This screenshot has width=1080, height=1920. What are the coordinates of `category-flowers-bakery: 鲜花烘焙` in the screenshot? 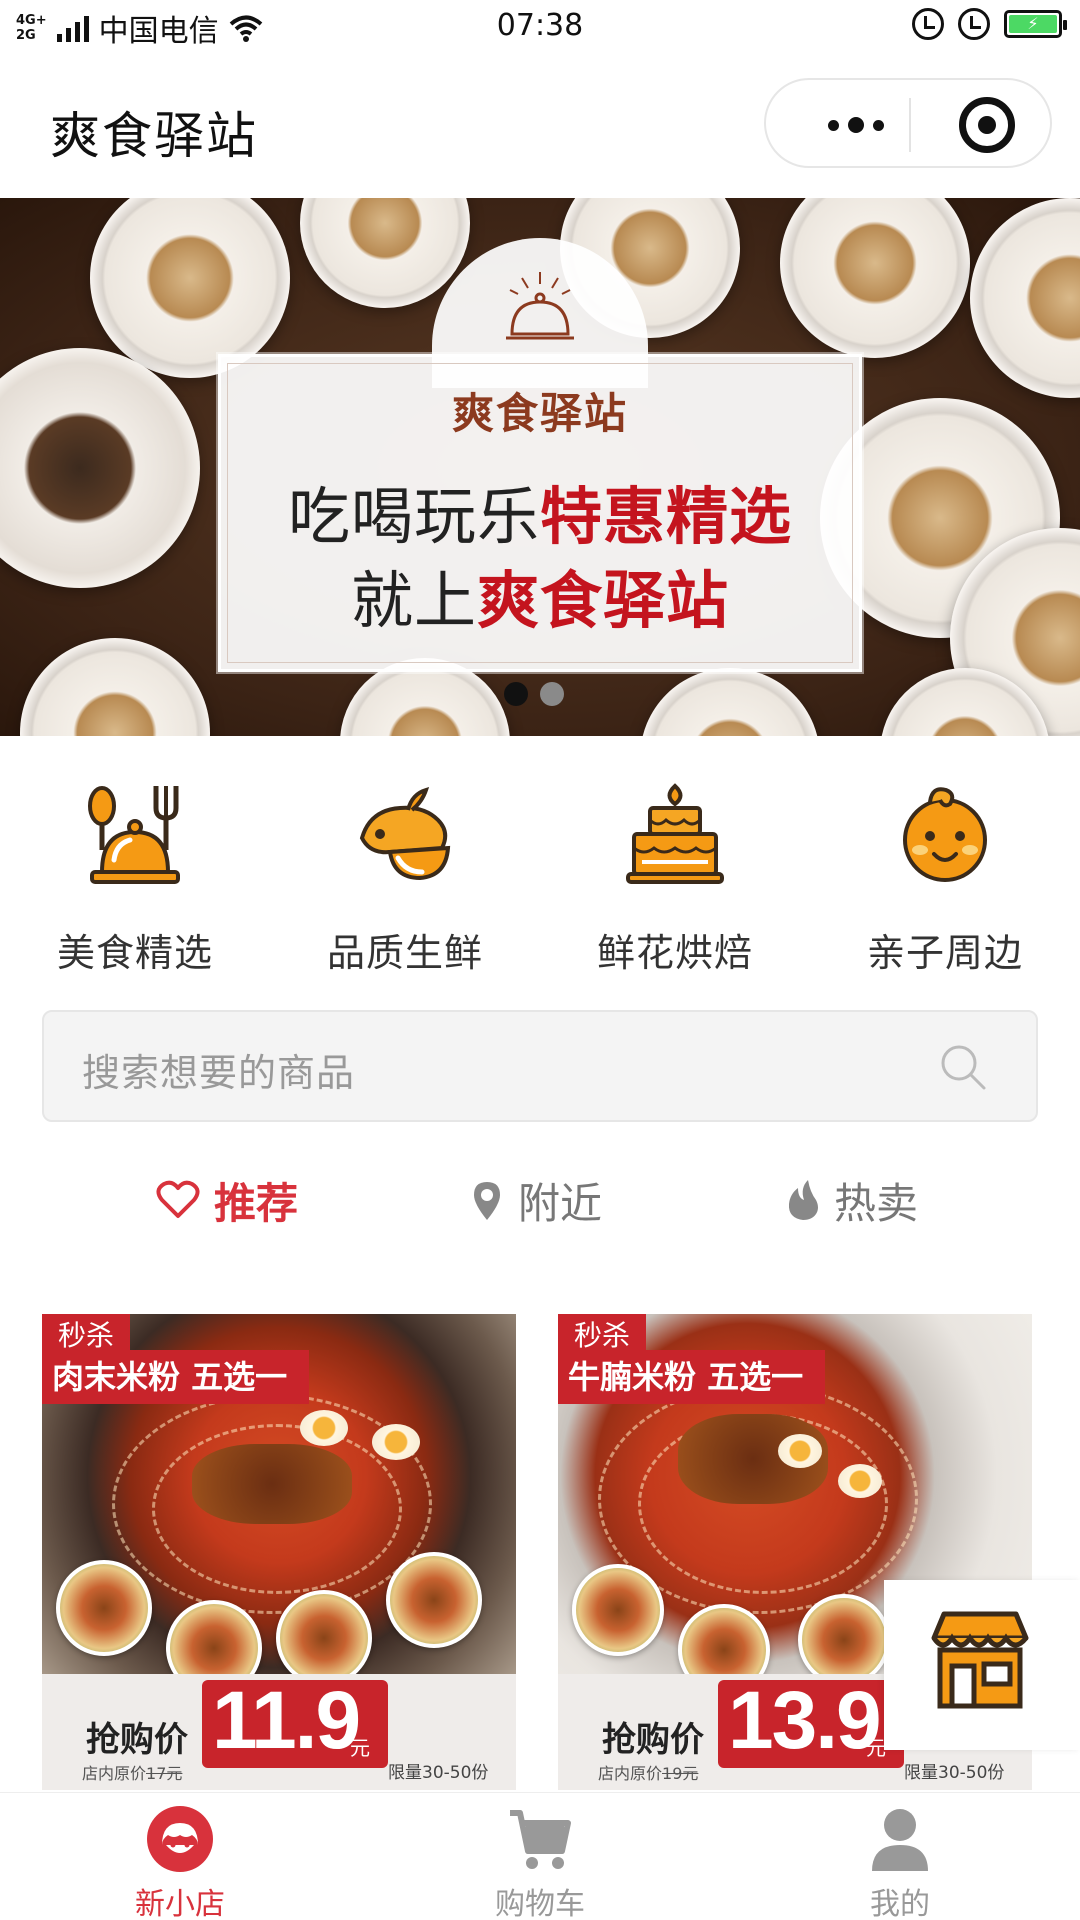 It's located at (675, 880).